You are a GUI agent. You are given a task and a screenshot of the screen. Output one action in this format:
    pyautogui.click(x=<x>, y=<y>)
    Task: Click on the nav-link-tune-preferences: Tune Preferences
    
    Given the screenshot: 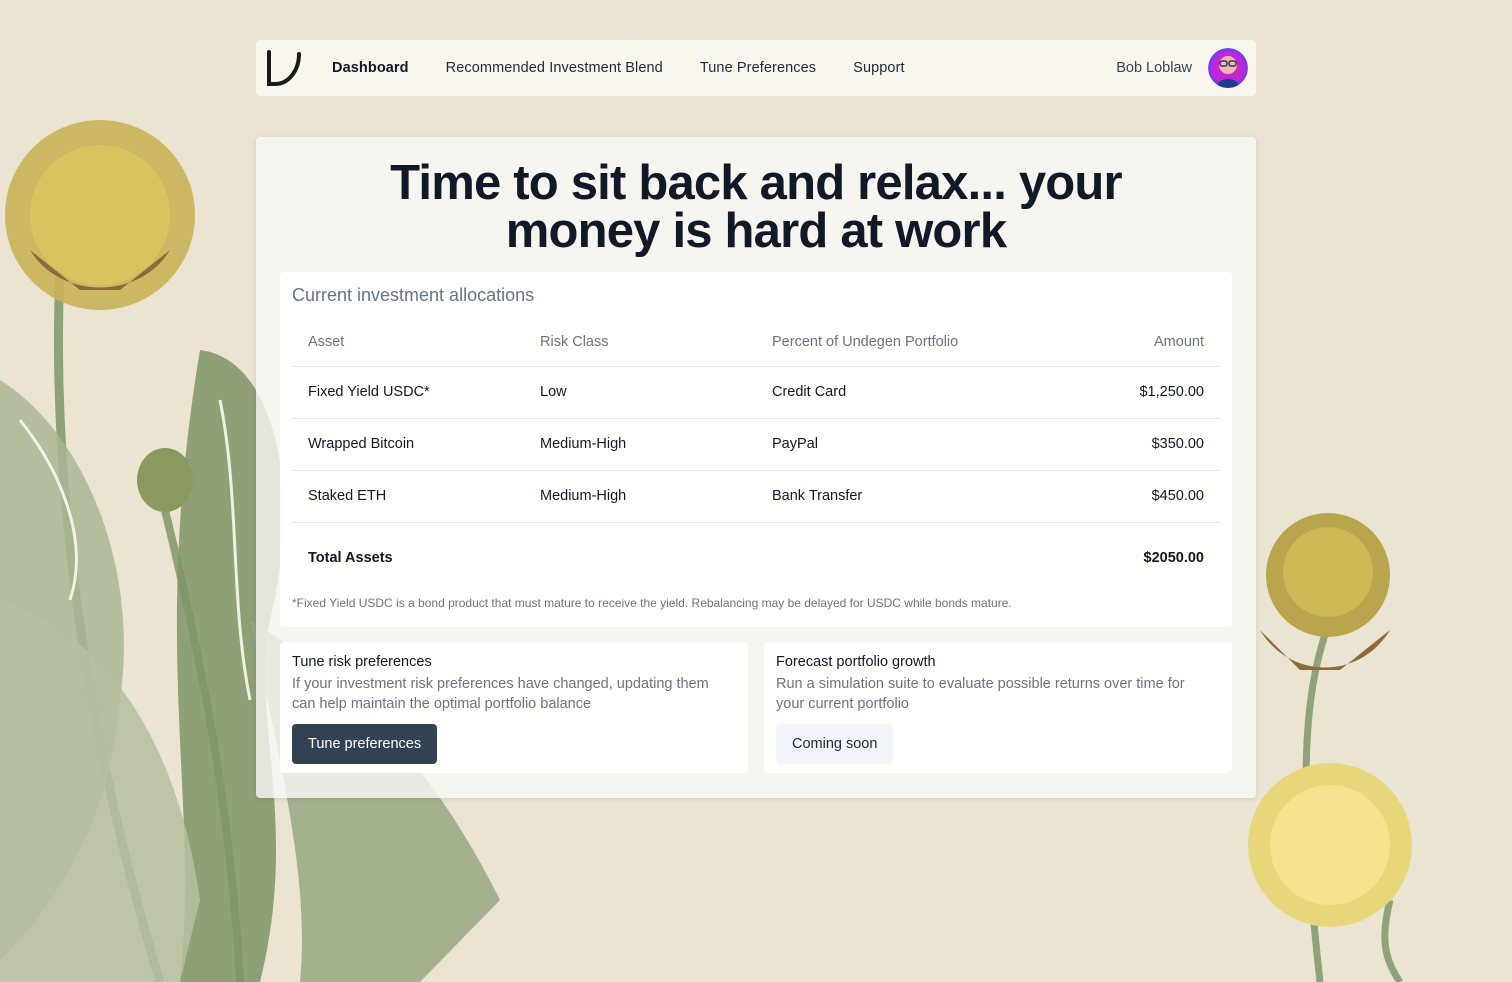 What is the action you would take?
    pyautogui.click(x=758, y=68)
    